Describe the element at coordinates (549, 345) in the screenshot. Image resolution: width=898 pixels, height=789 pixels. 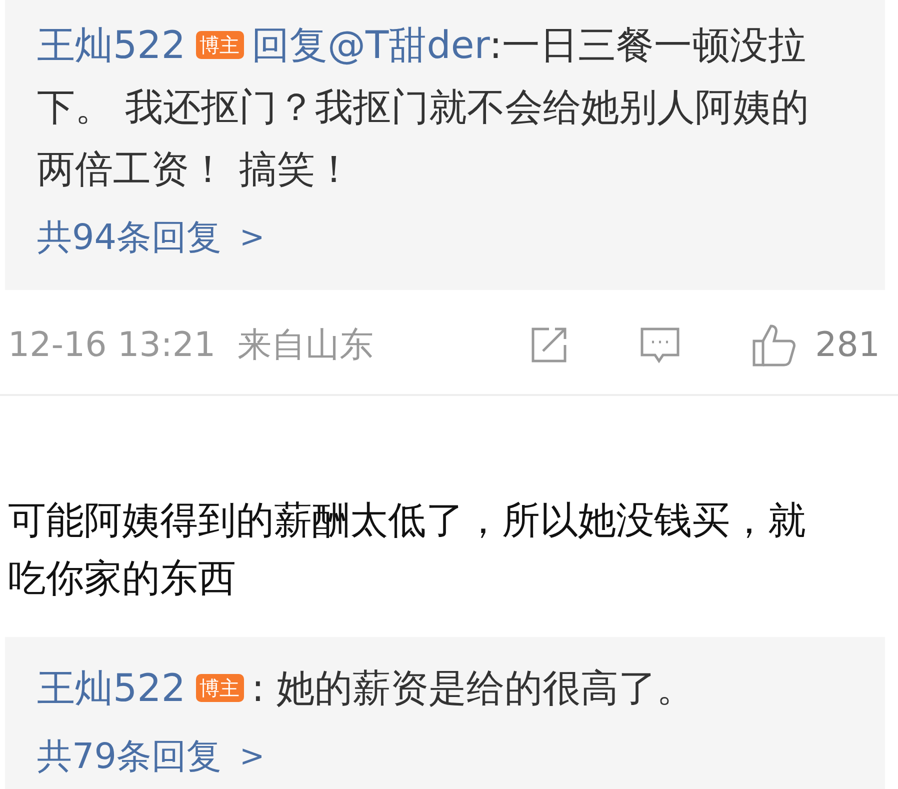
I see `share-icon` at that location.